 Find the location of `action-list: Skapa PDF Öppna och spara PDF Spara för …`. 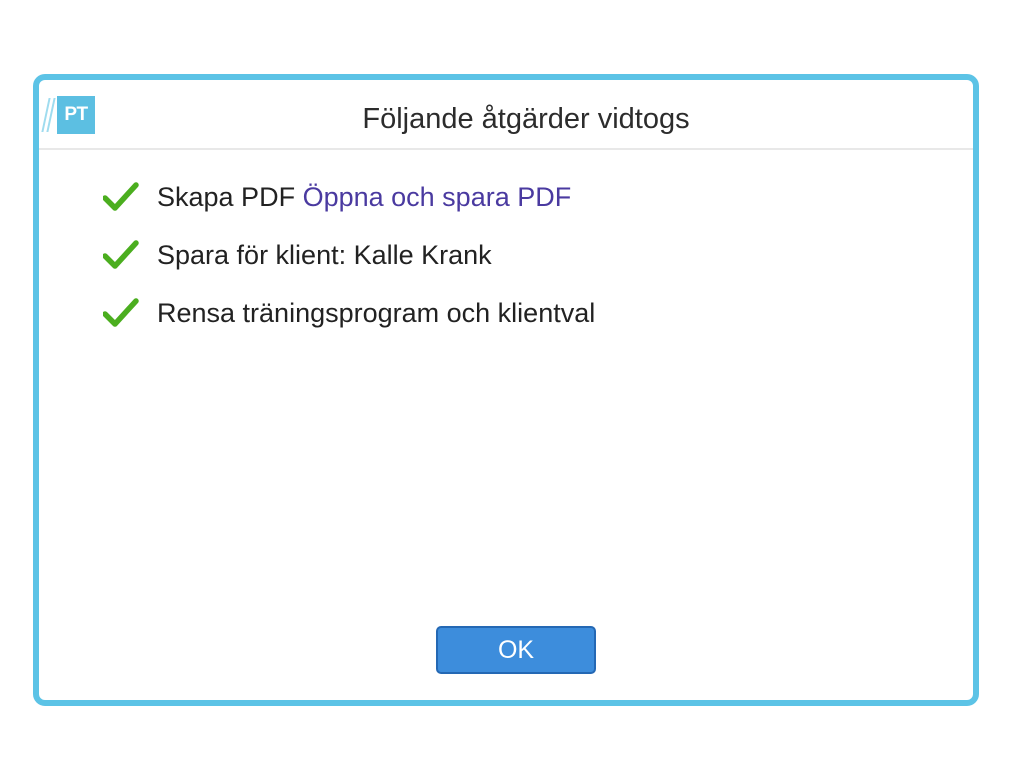

action-list: Skapa PDF Öppna och spara PDF Spara för … is located at coordinates (349, 255).